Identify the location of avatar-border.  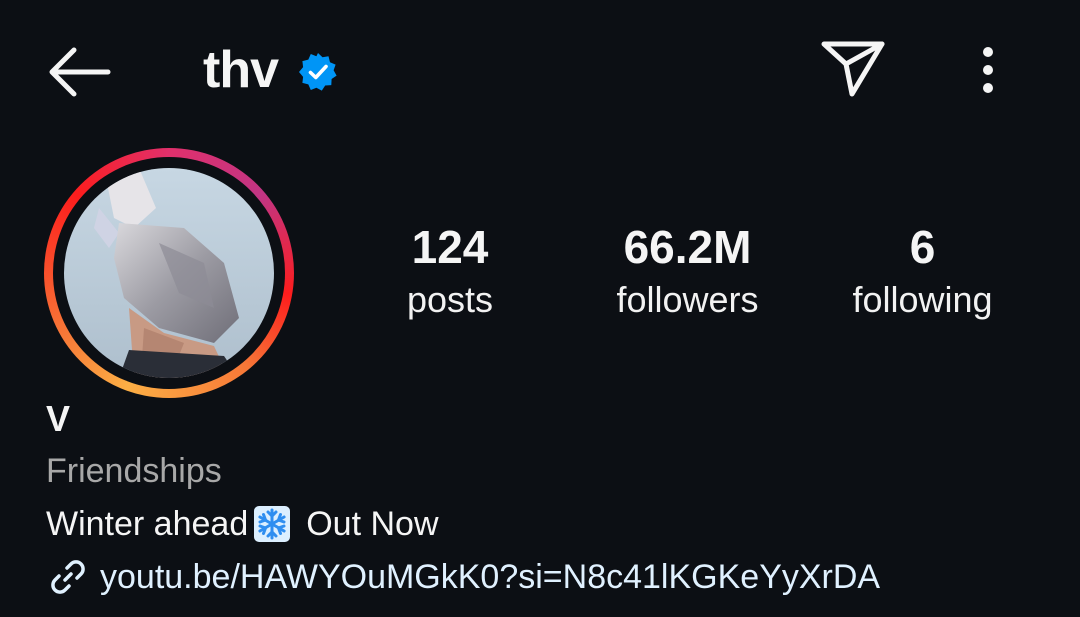
(169, 273).